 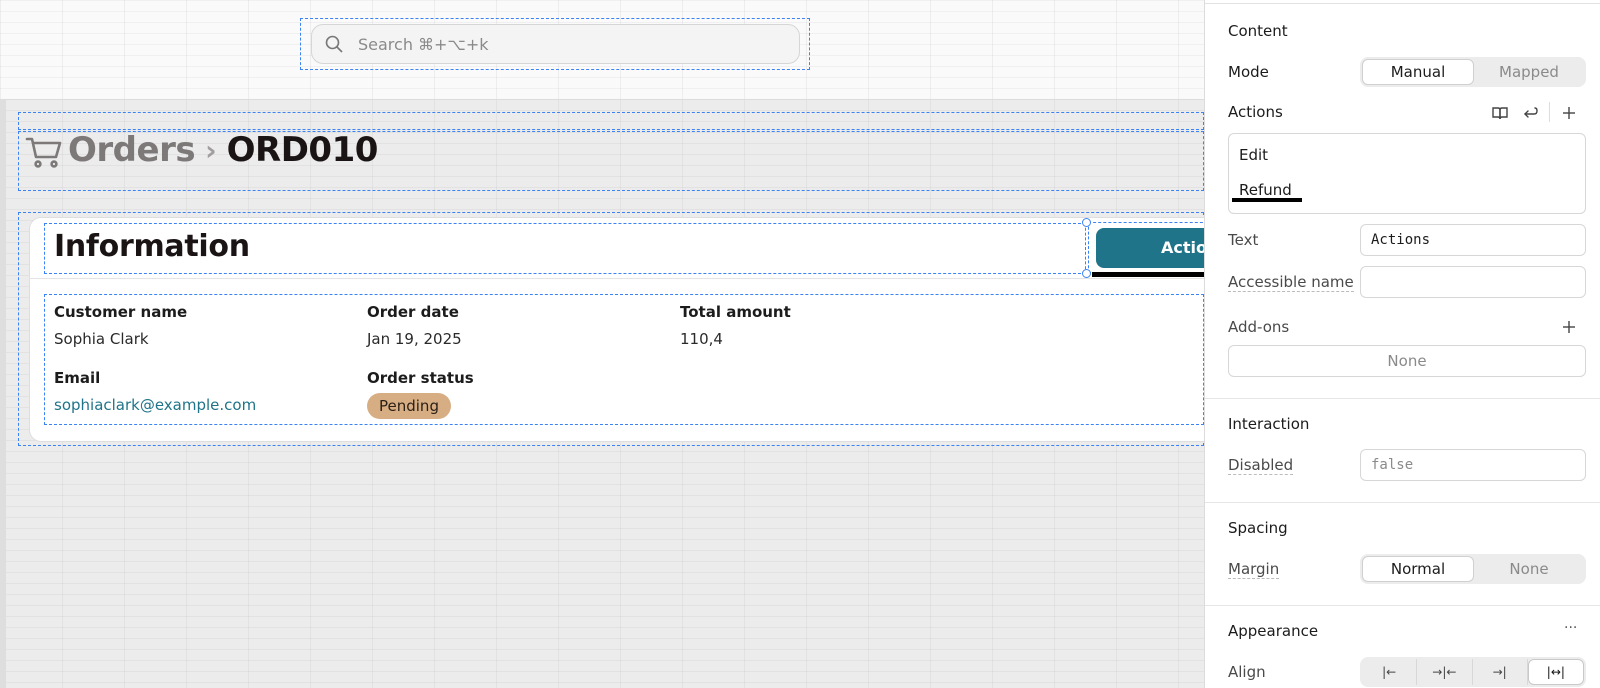 What do you see at coordinates (1086, 222) in the screenshot?
I see `resize-handle-top` at bounding box center [1086, 222].